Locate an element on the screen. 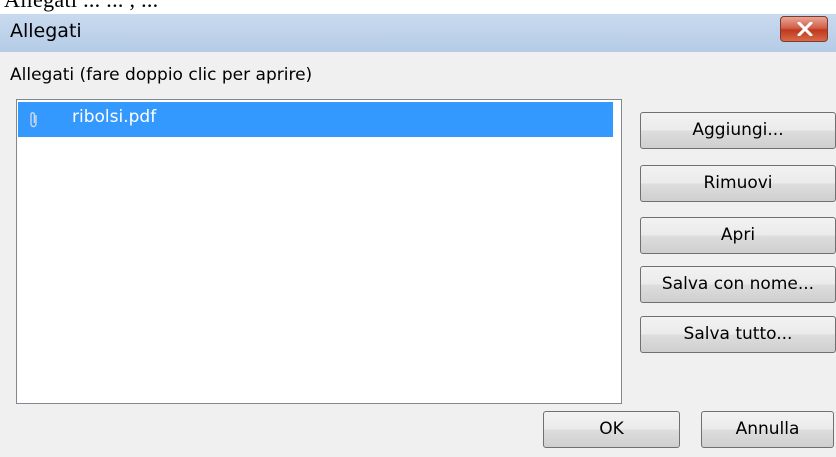  dialog-title: Allegati is located at coordinates (46, 31).